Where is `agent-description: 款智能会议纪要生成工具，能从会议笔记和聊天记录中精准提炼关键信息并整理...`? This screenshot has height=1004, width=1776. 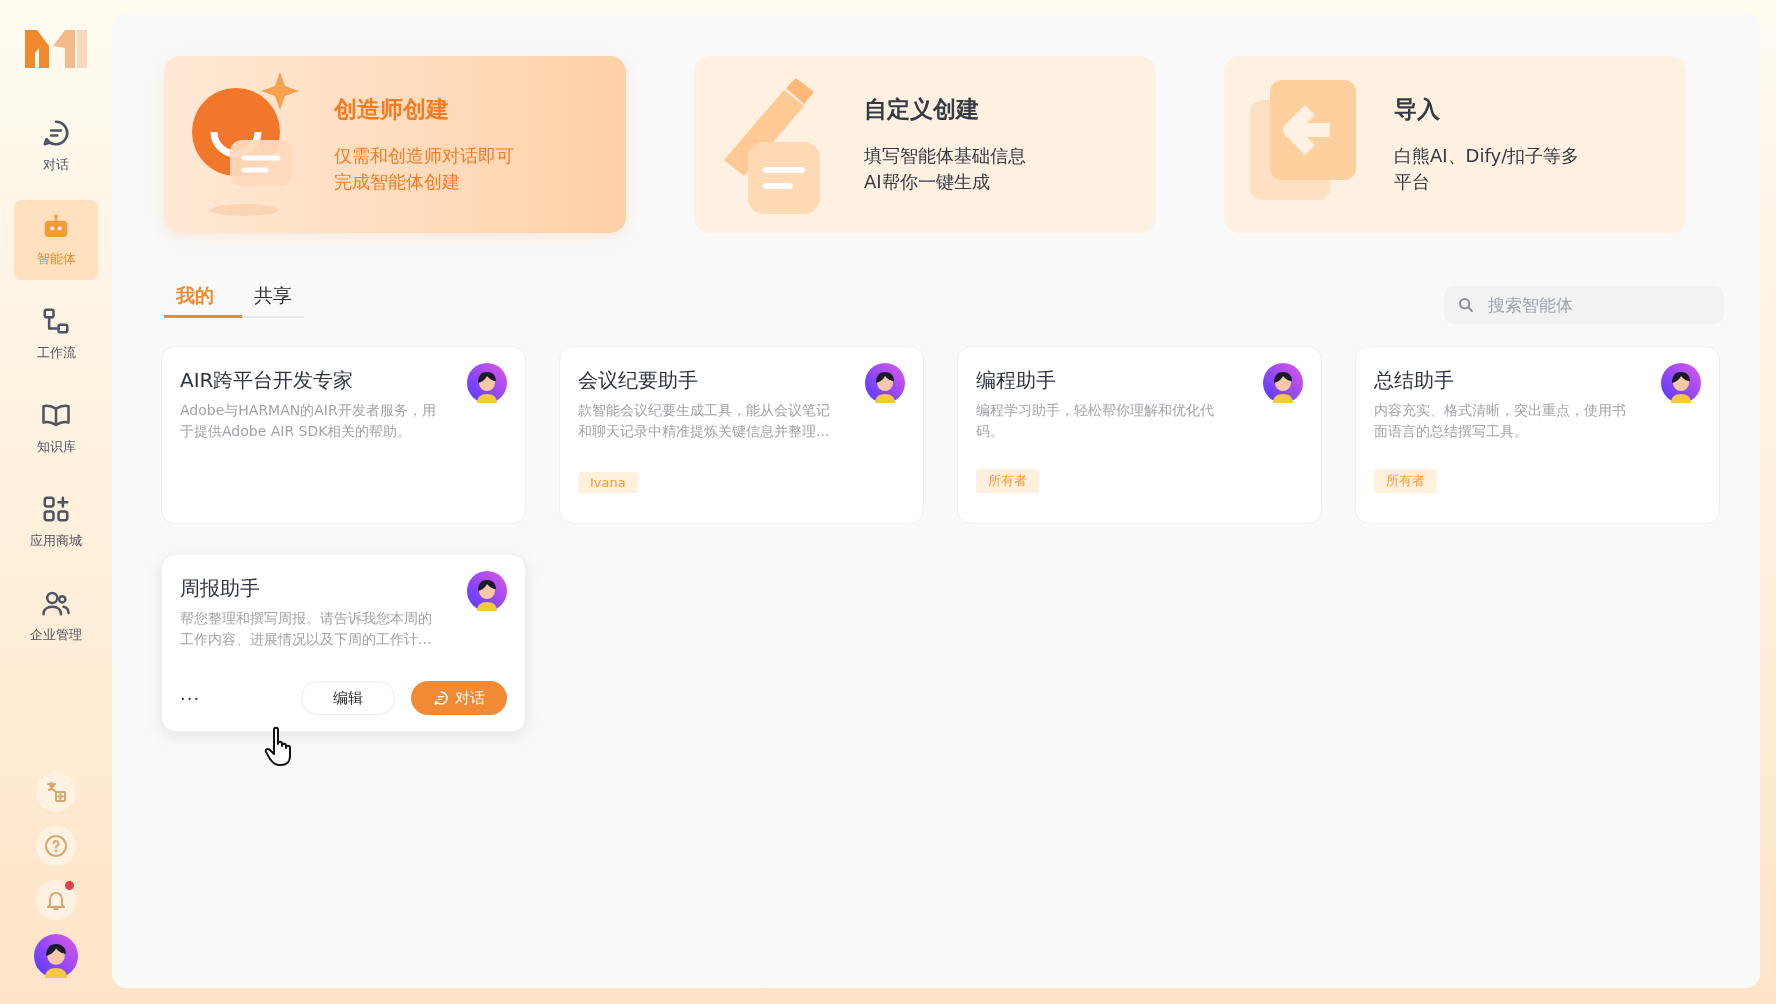
agent-description: 款智能会议纪要生成工具，能从会议笔记和聊天记录中精准提炼关键信息并整理... is located at coordinates (704, 421).